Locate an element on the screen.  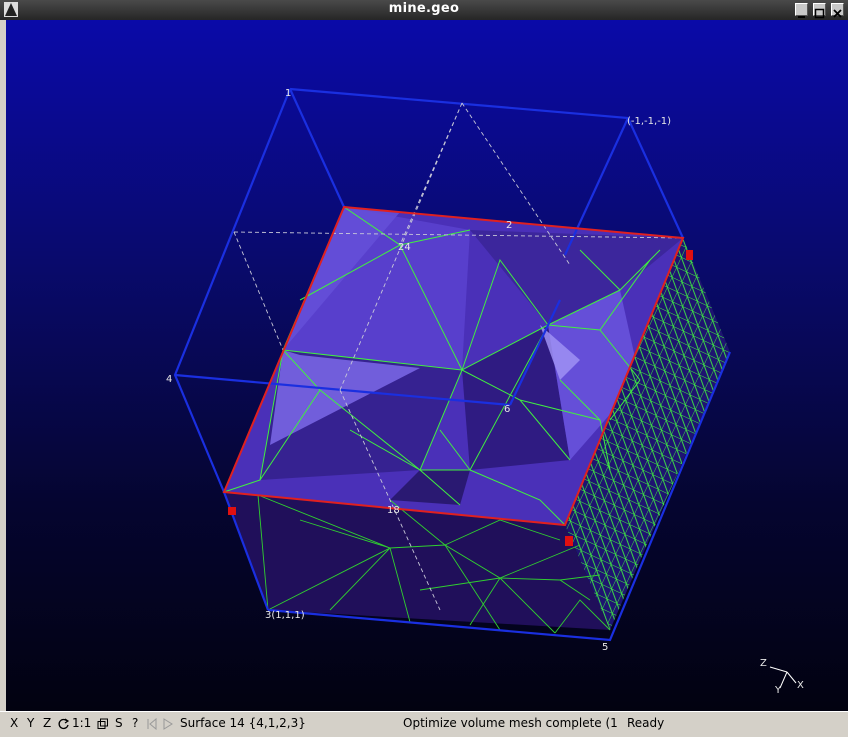
maximize-button is located at coordinates (819, 11).